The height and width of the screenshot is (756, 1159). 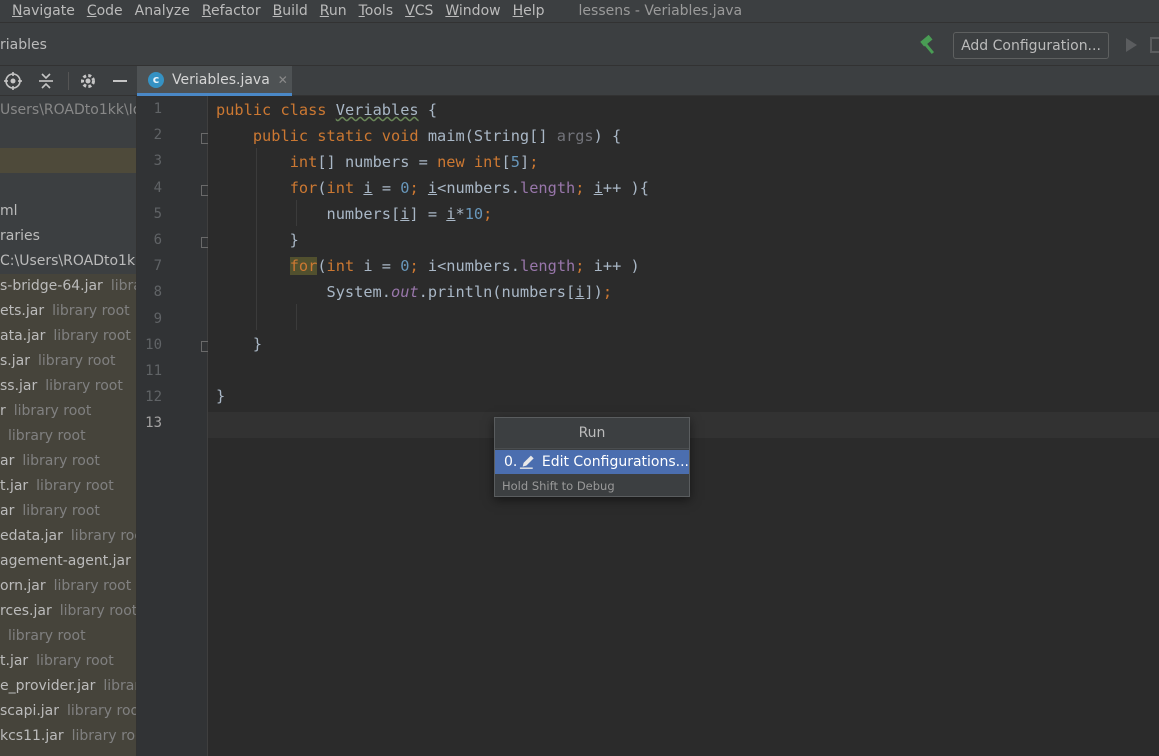 I want to click on project-tree-item: rces.jar library root, so click(x=68, y=611).